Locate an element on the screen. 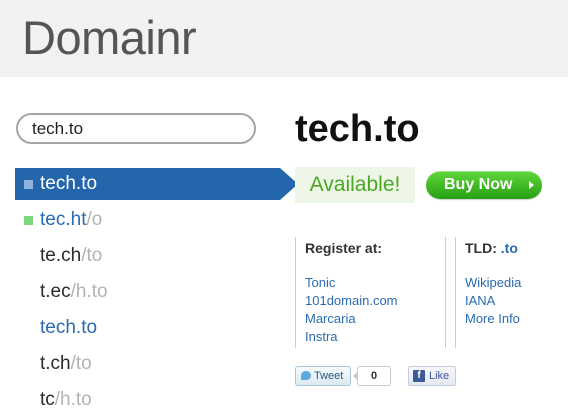  tweet-label: Tweet is located at coordinates (329, 376).